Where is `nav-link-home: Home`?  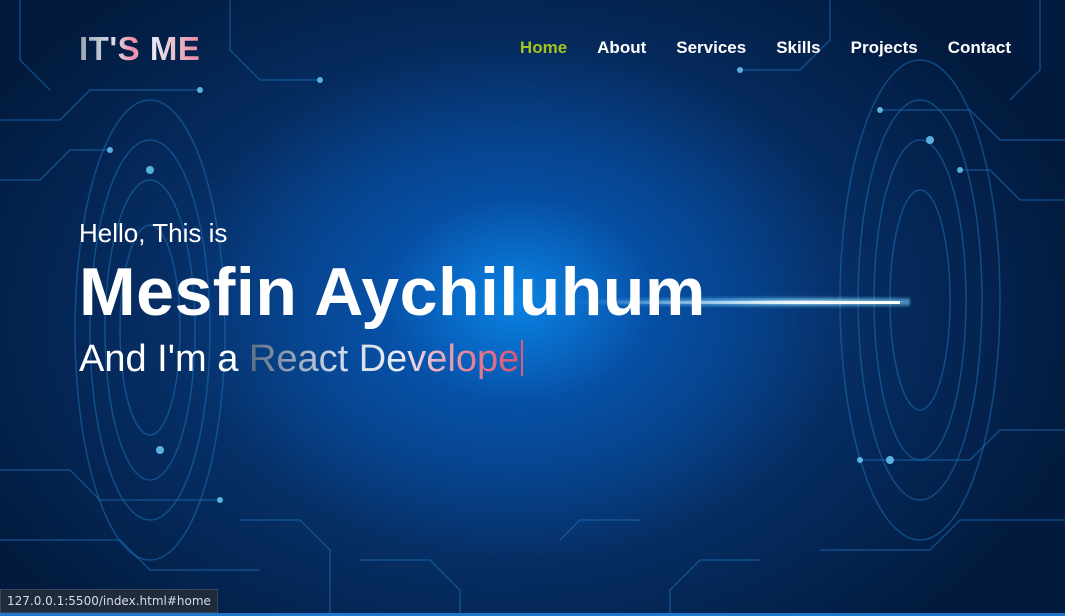
nav-link-home: Home is located at coordinates (543, 48).